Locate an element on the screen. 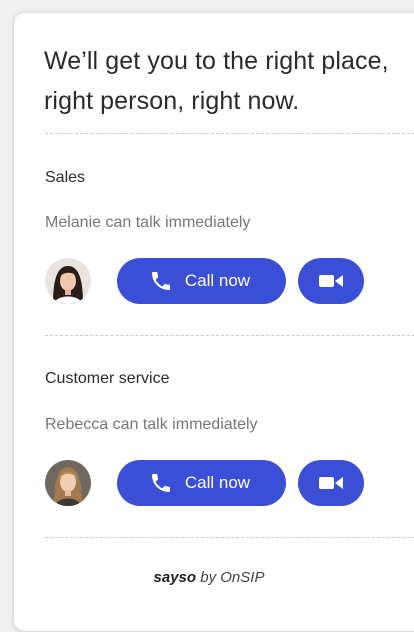 This screenshot has width=414, height=632. section-title-sales: Sales is located at coordinates (65, 177).